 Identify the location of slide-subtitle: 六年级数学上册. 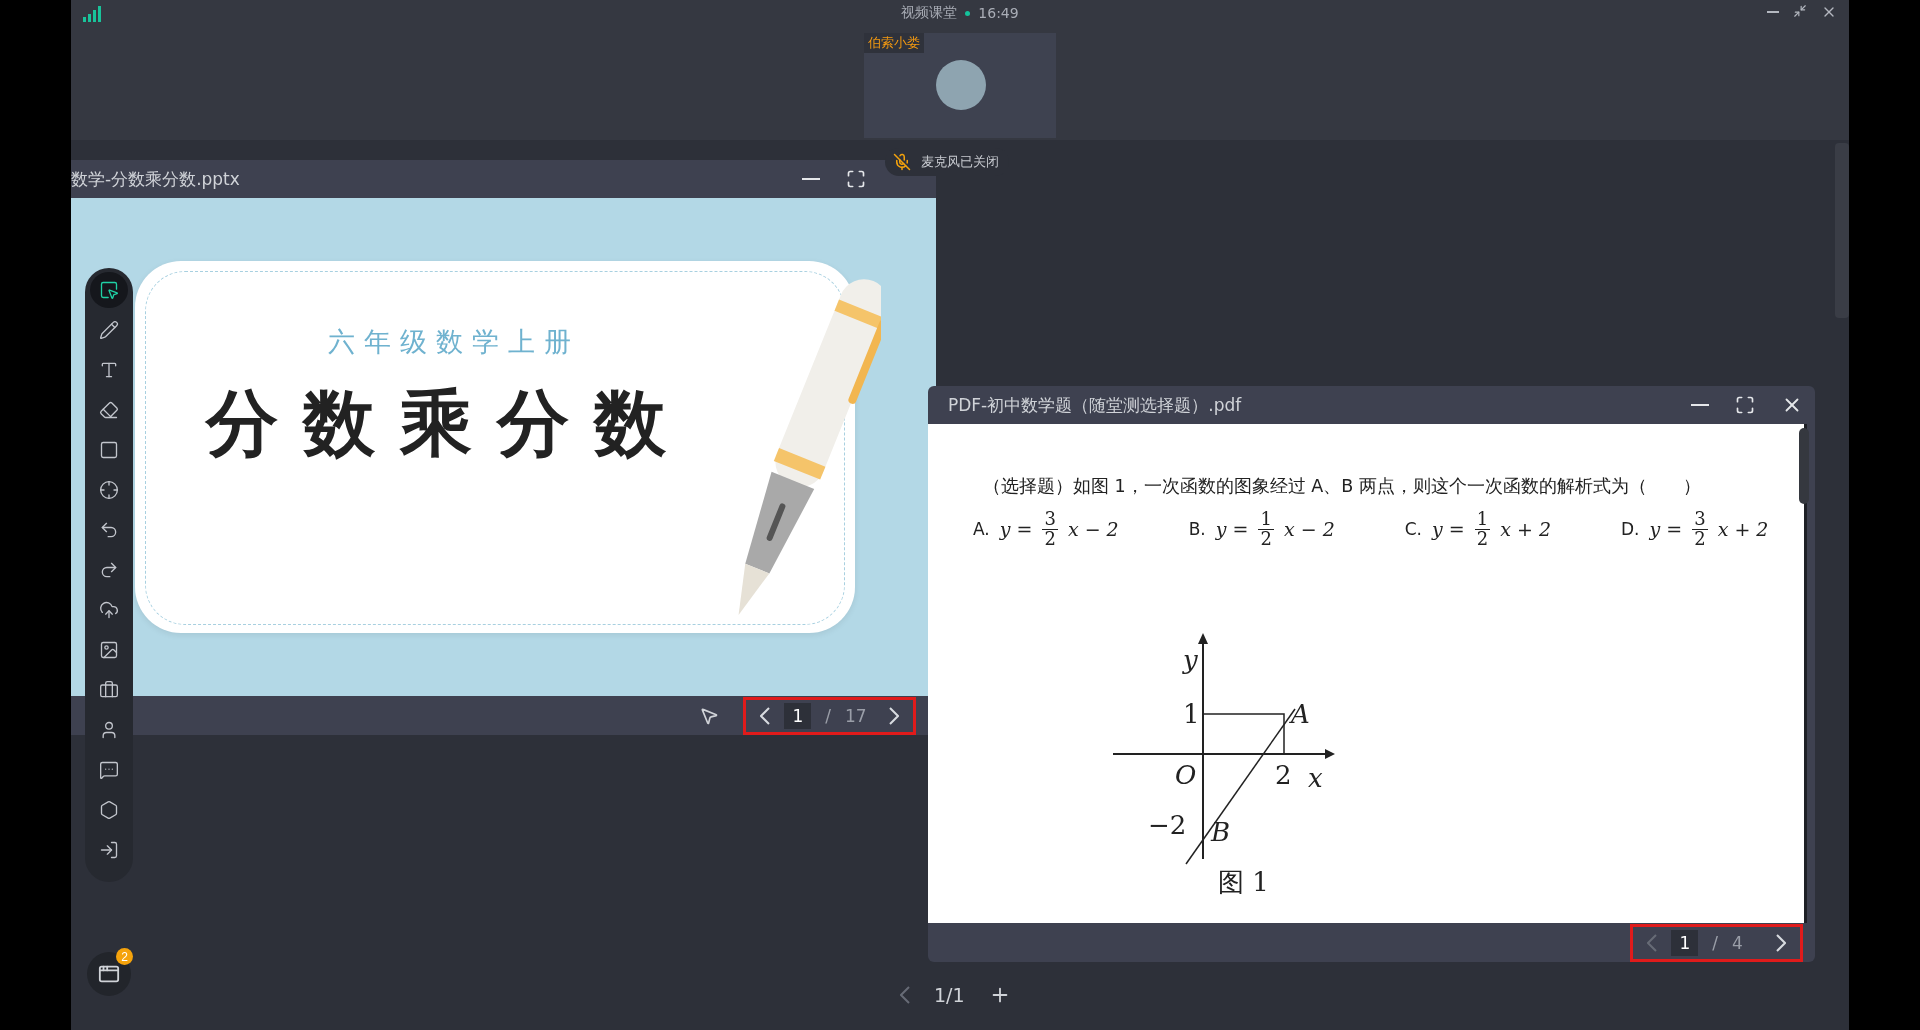
(454, 342).